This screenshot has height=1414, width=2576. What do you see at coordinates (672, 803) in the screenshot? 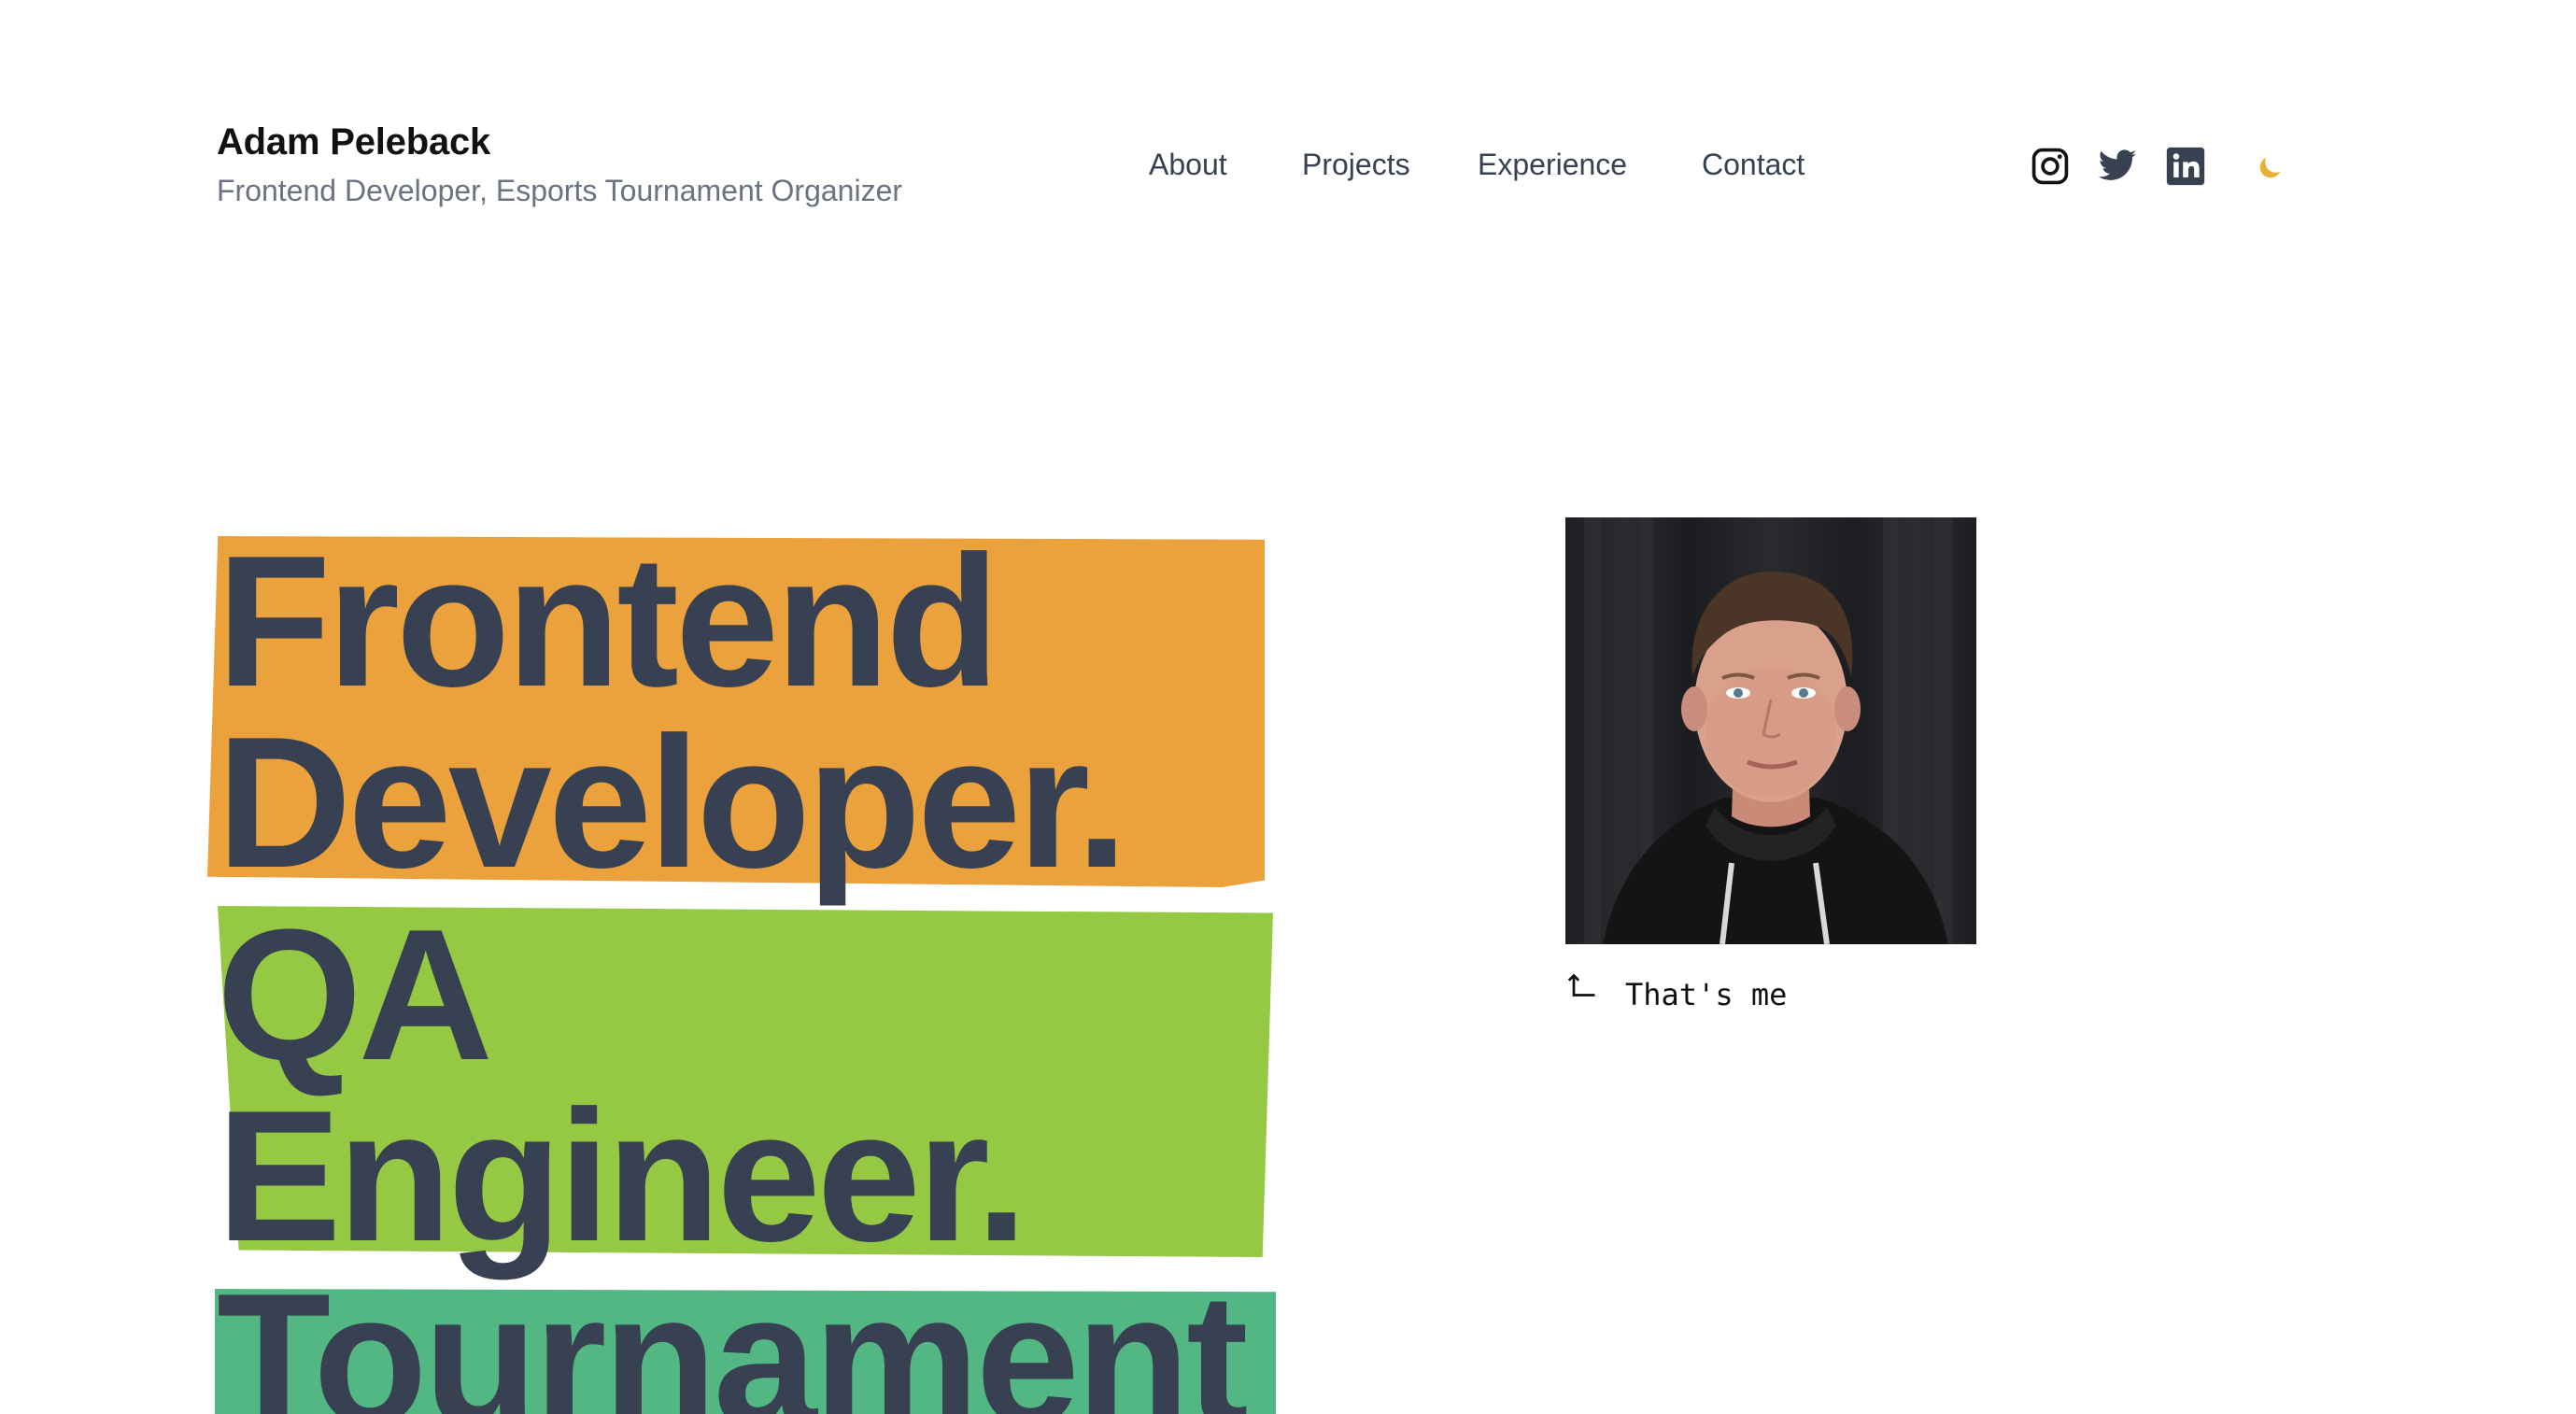
I see `hero-line-developer: Developer.` at bounding box center [672, 803].